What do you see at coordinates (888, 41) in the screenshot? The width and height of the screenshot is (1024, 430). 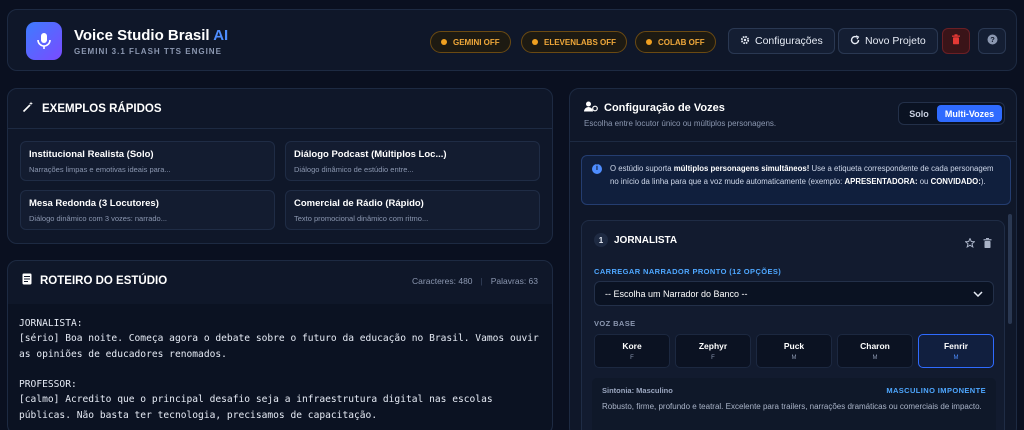 I see `new-project-button: Novo Projeto` at bounding box center [888, 41].